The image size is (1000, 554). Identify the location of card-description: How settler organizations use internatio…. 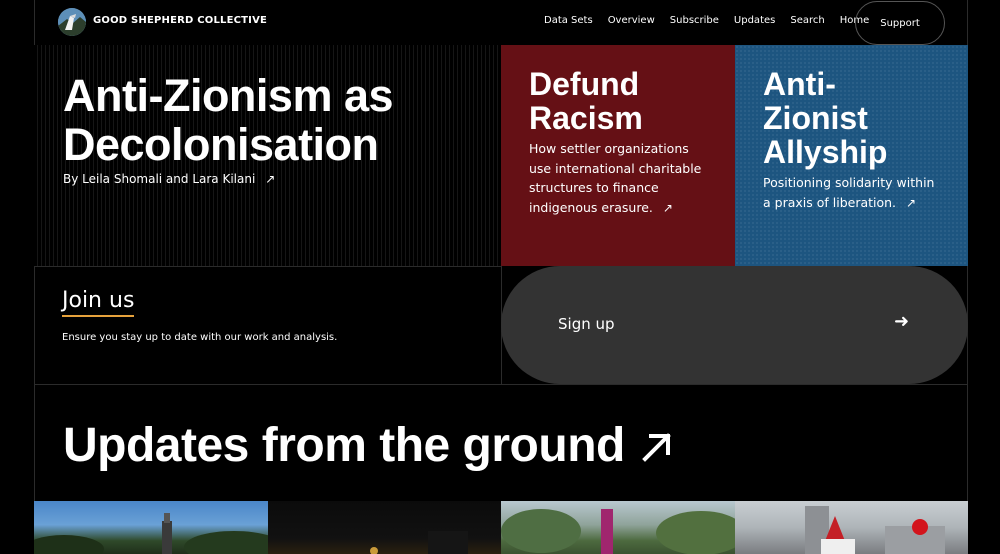
(615, 178).